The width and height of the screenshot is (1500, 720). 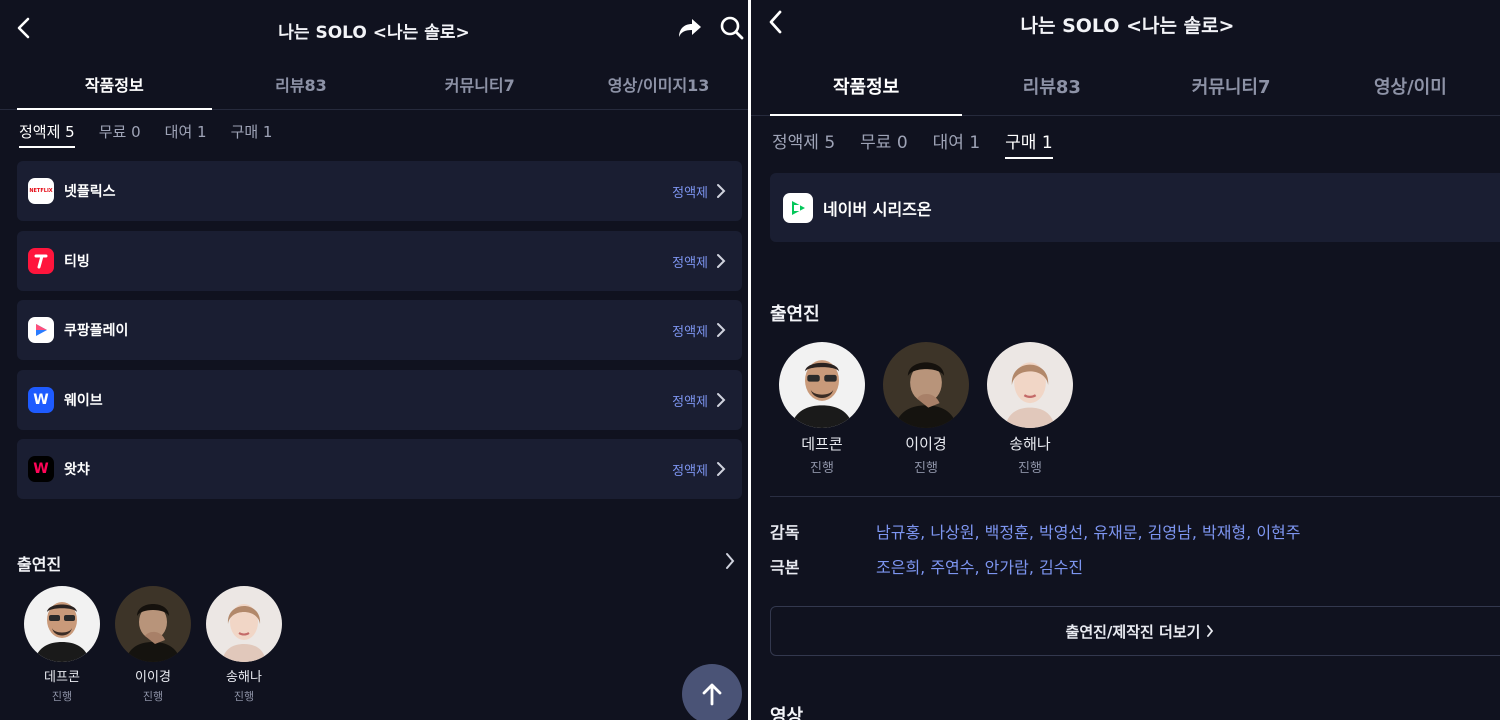 I want to click on provider-name: 웨이브, so click(x=83, y=401).